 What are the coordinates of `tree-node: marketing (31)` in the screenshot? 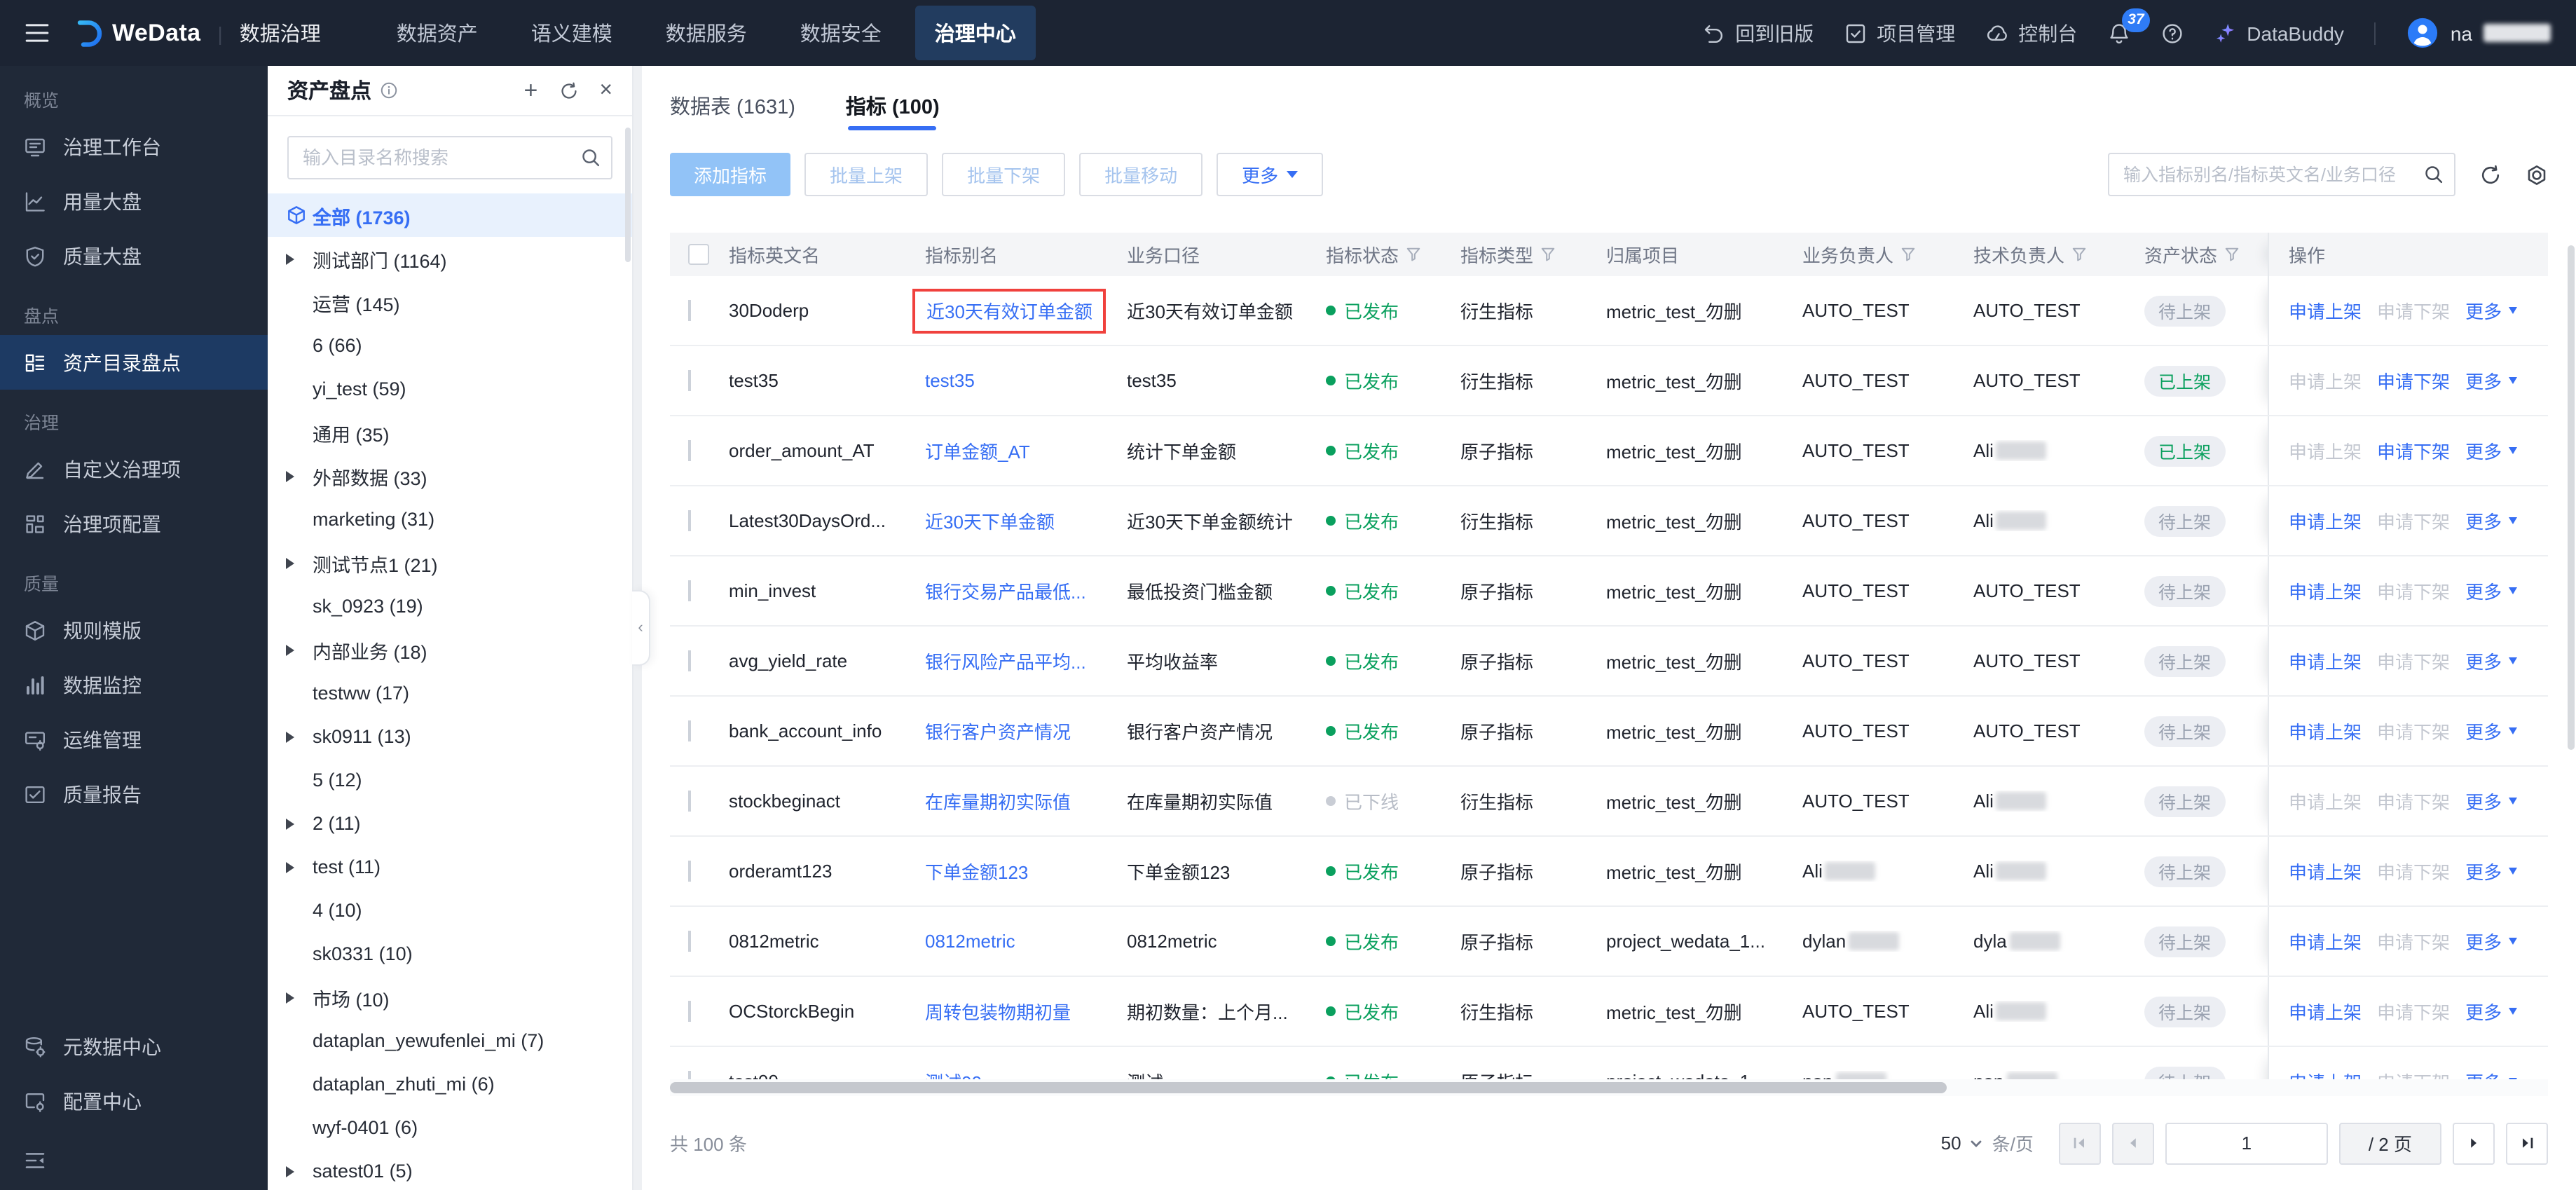 It's located at (450, 519).